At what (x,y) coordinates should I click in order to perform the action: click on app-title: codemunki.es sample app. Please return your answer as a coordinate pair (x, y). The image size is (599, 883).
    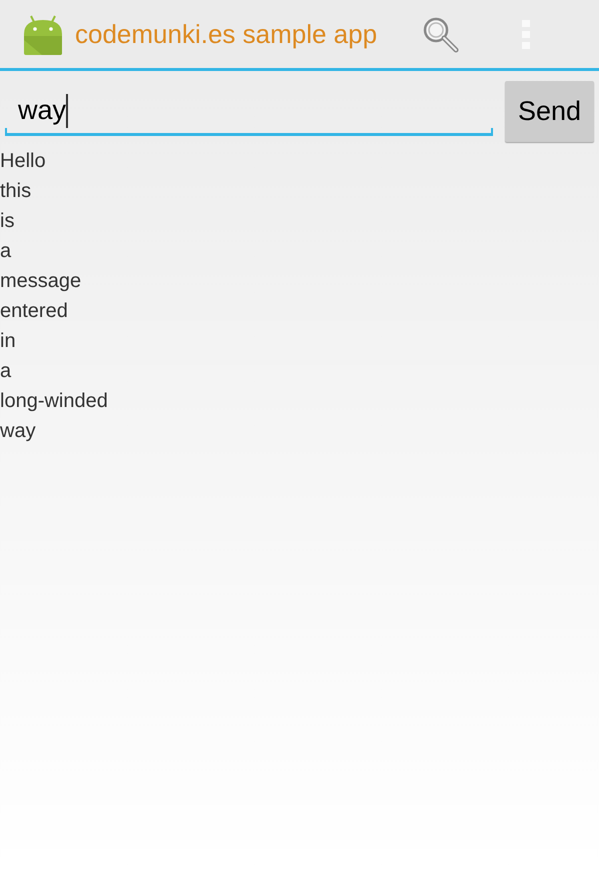
    Looking at the image, I should click on (226, 34).